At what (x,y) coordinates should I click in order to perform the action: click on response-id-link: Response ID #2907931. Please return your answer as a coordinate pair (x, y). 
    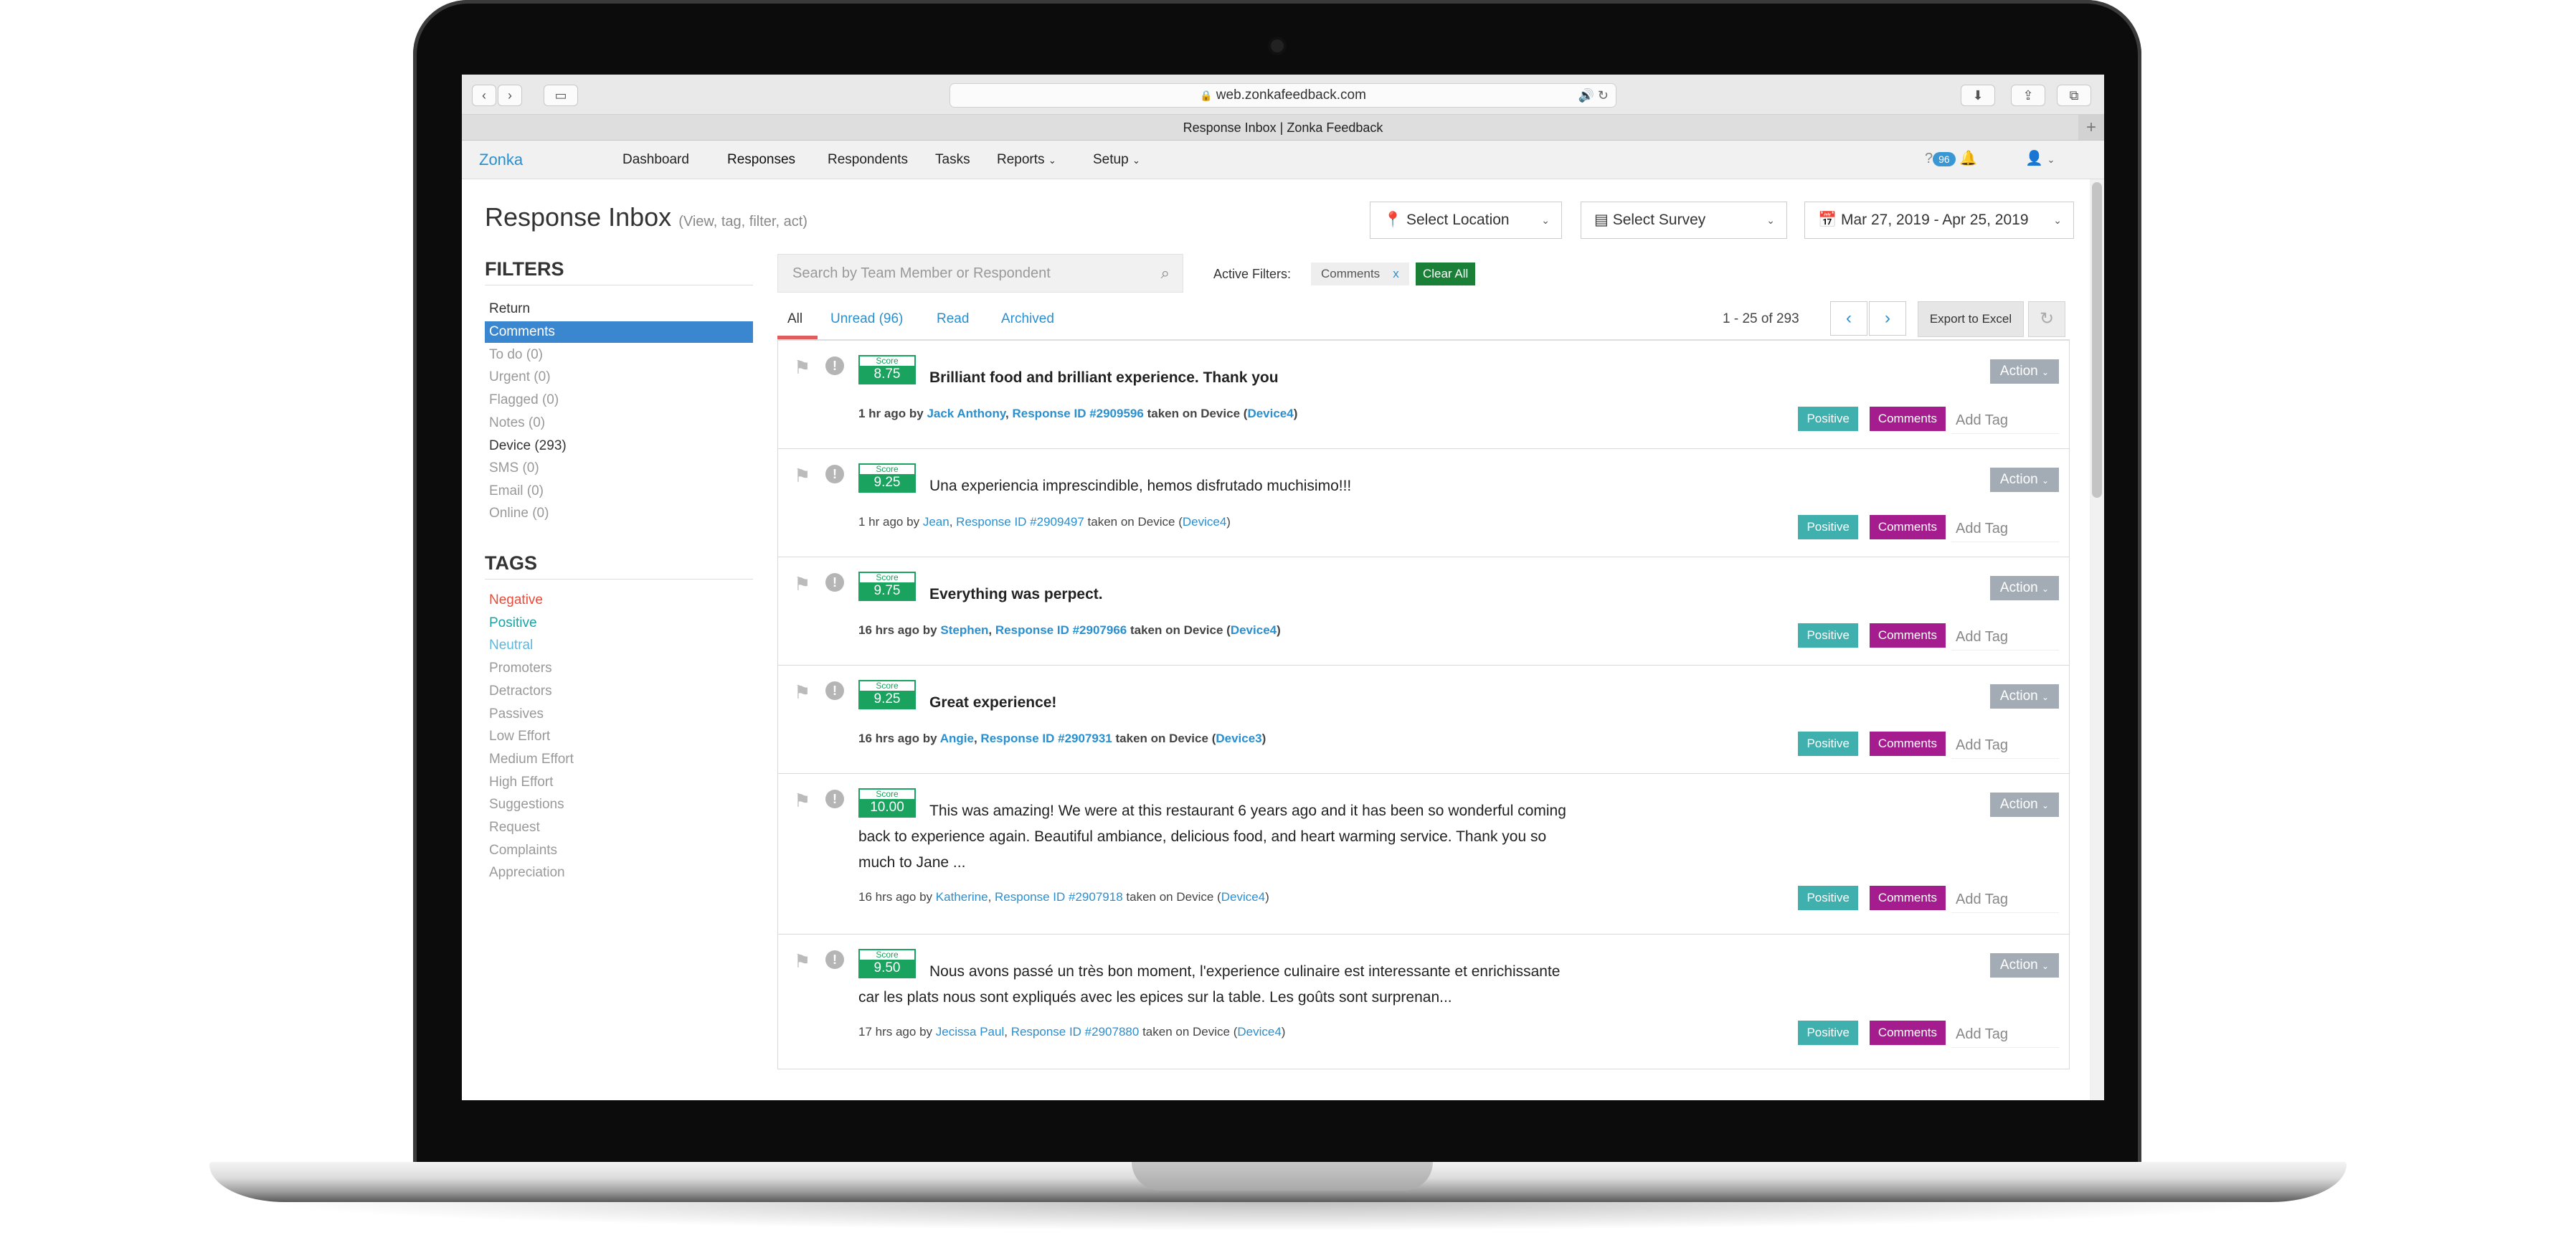
    Looking at the image, I should click on (1046, 738).